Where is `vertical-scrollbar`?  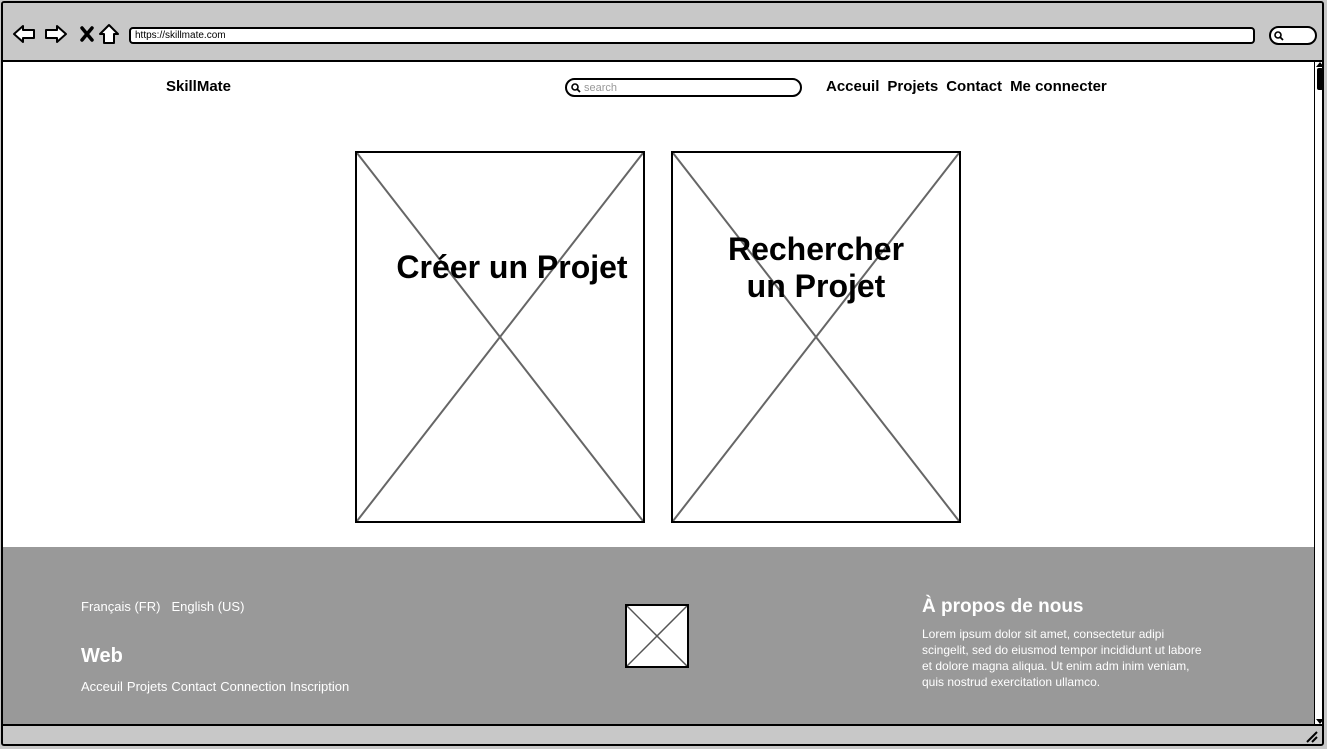 vertical-scrollbar is located at coordinates (1318, 393).